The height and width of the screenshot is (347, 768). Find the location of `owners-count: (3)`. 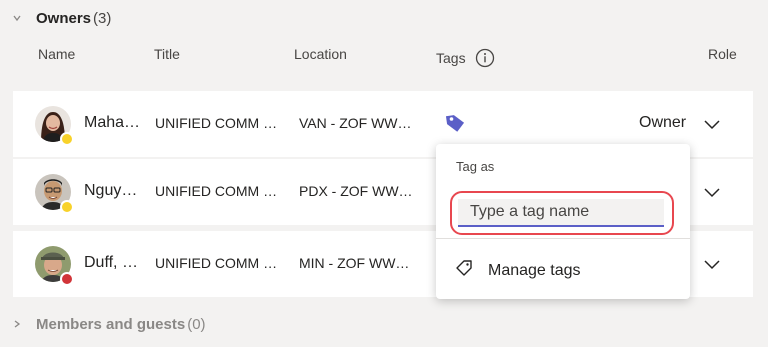

owners-count: (3) is located at coordinates (102, 18).